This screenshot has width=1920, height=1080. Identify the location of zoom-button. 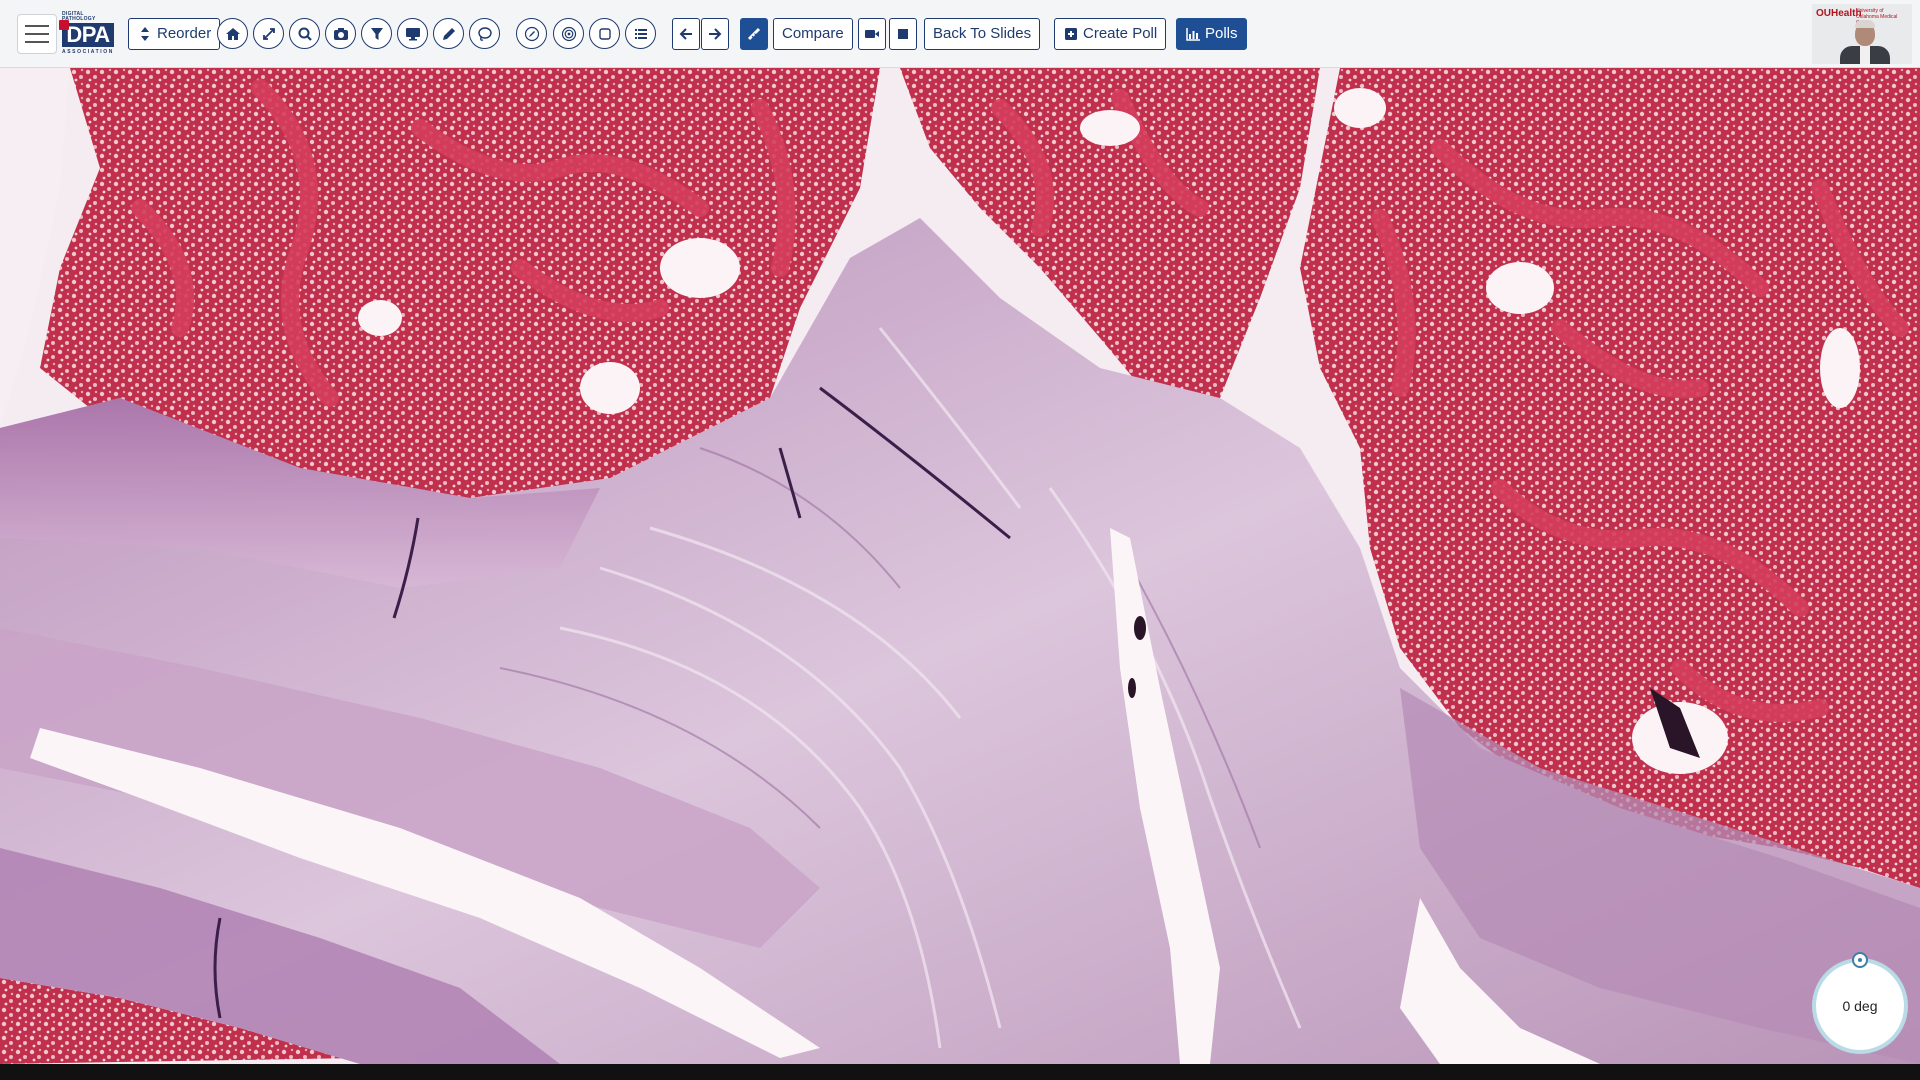
(304, 33).